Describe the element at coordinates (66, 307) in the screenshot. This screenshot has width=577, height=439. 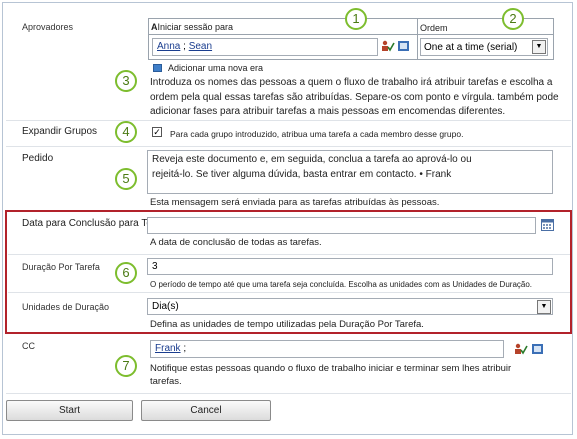
I see `duration-units-label: Unidades de Duração` at that location.